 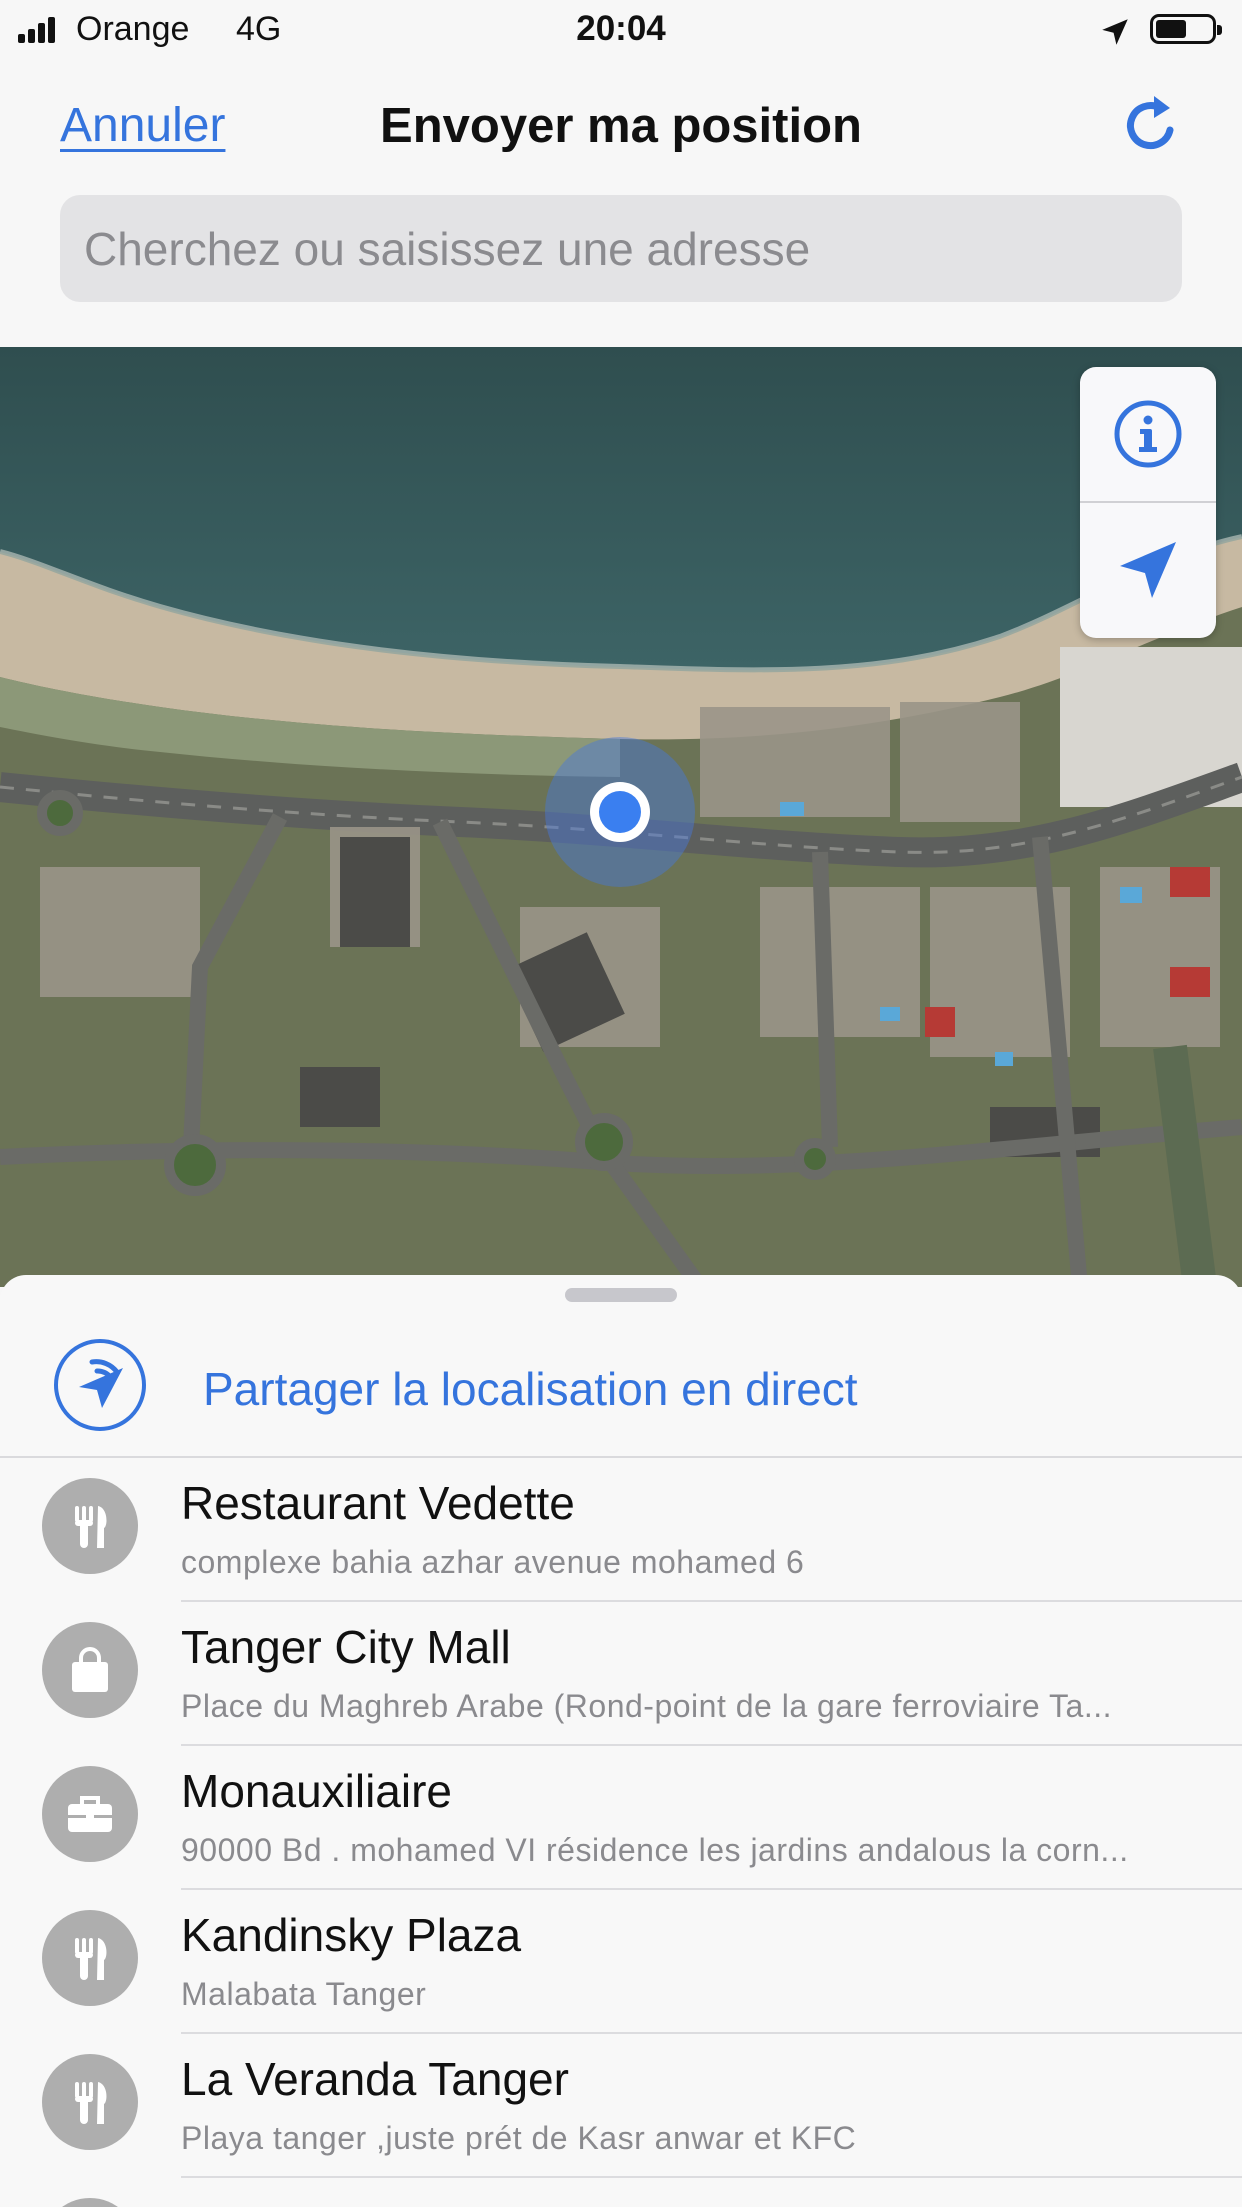 What do you see at coordinates (1153, 125) in the screenshot?
I see `refresh-icon` at bounding box center [1153, 125].